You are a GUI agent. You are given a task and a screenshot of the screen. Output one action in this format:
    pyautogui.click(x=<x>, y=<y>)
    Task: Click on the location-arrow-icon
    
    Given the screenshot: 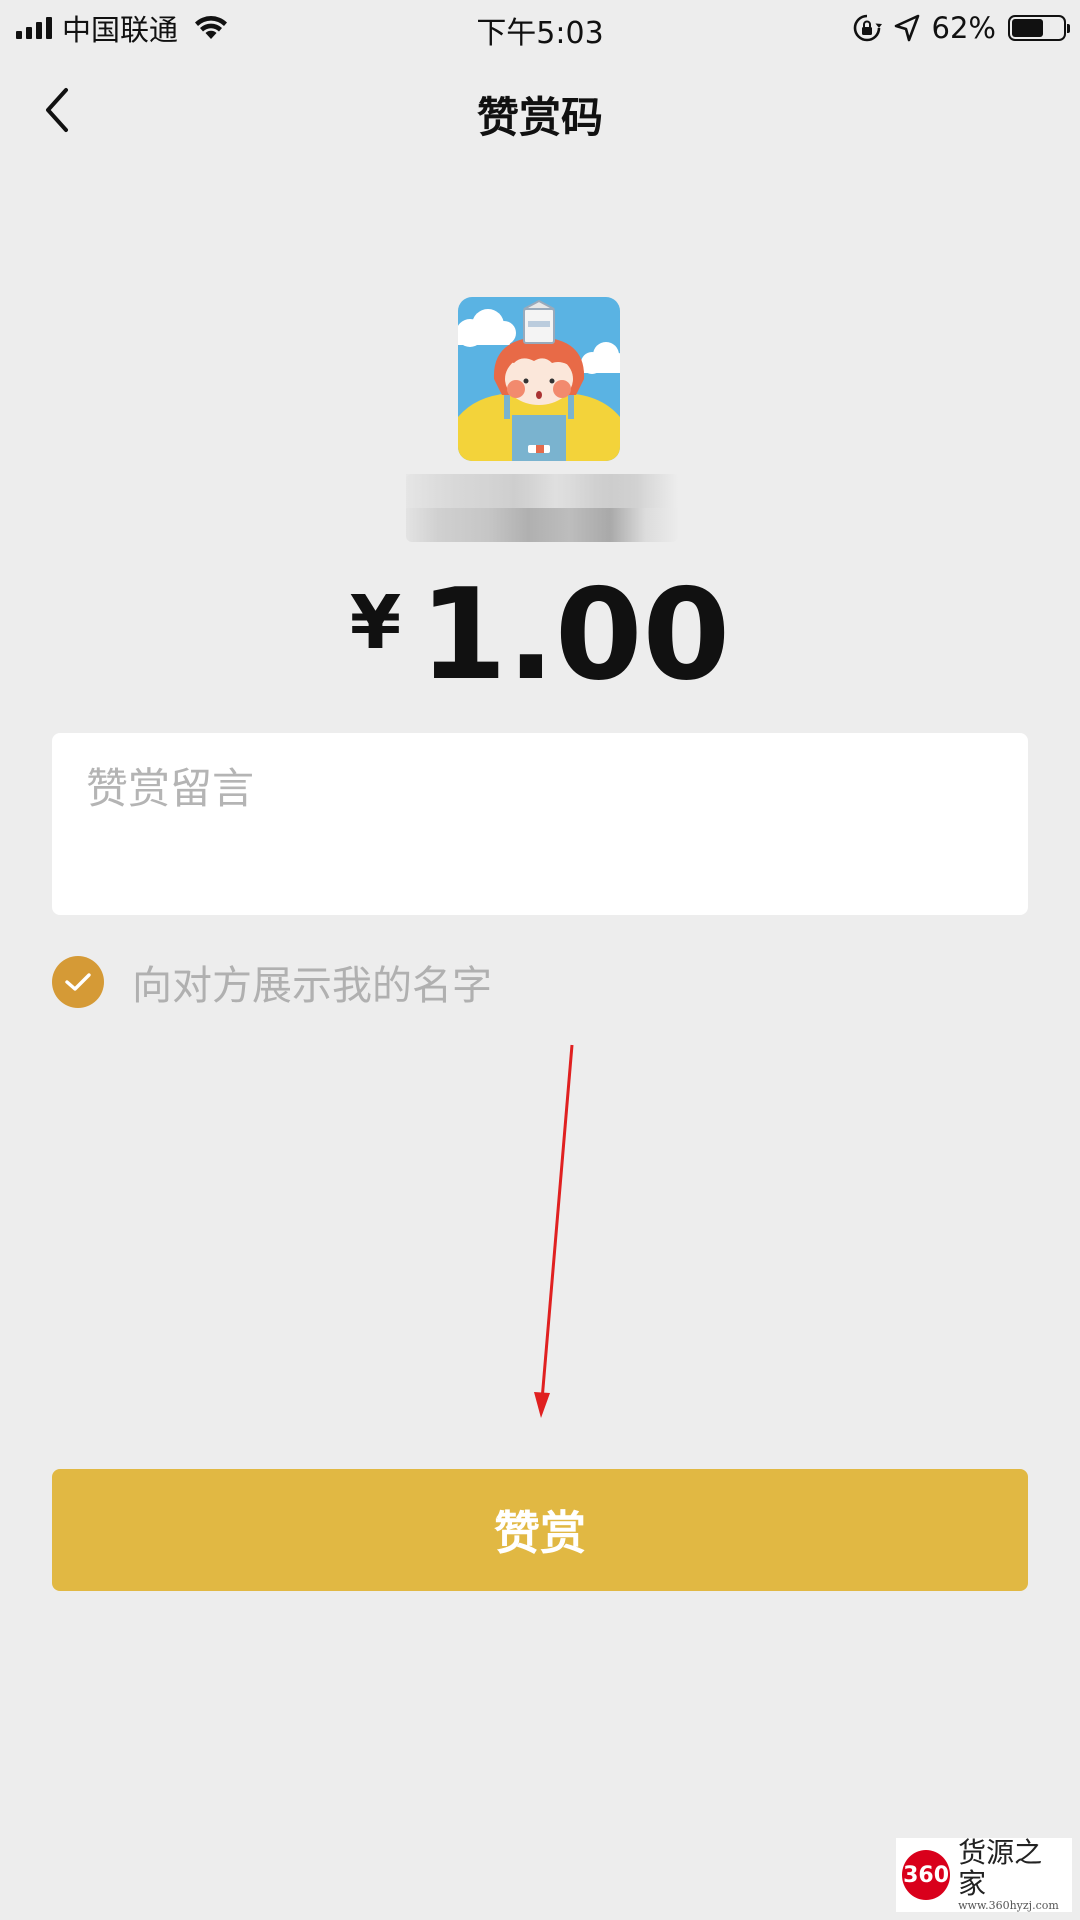 What is the action you would take?
    pyautogui.click(x=906, y=28)
    